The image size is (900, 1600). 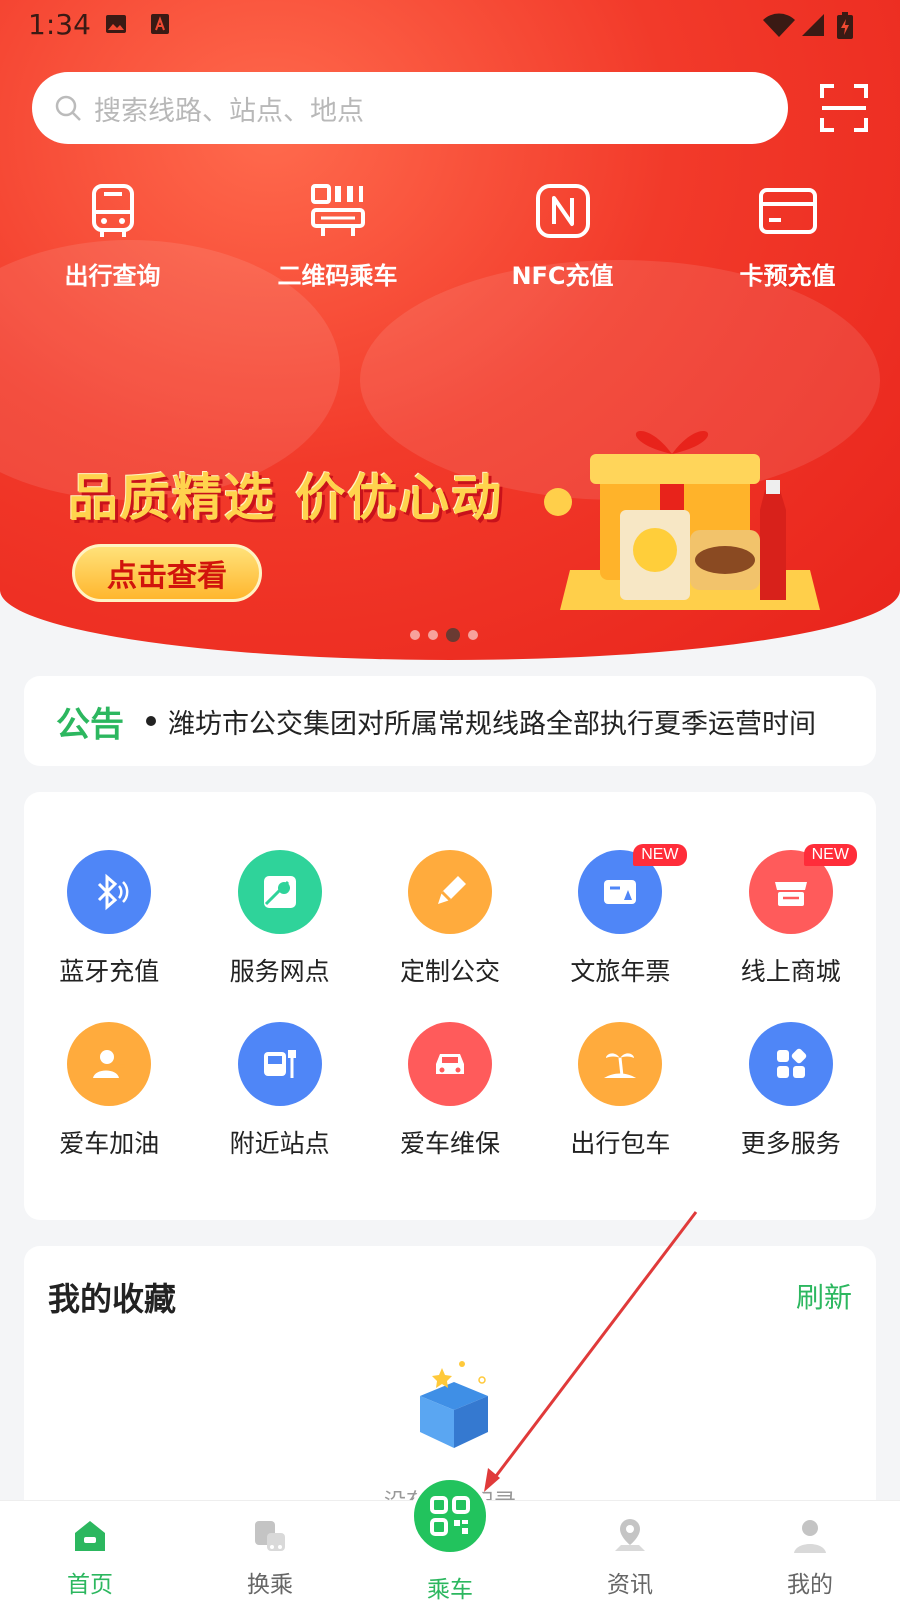 What do you see at coordinates (410, 108) in the screenshot?
I see `search-input: 搜索线路、站点、地点` at bounding box center [410, 108].